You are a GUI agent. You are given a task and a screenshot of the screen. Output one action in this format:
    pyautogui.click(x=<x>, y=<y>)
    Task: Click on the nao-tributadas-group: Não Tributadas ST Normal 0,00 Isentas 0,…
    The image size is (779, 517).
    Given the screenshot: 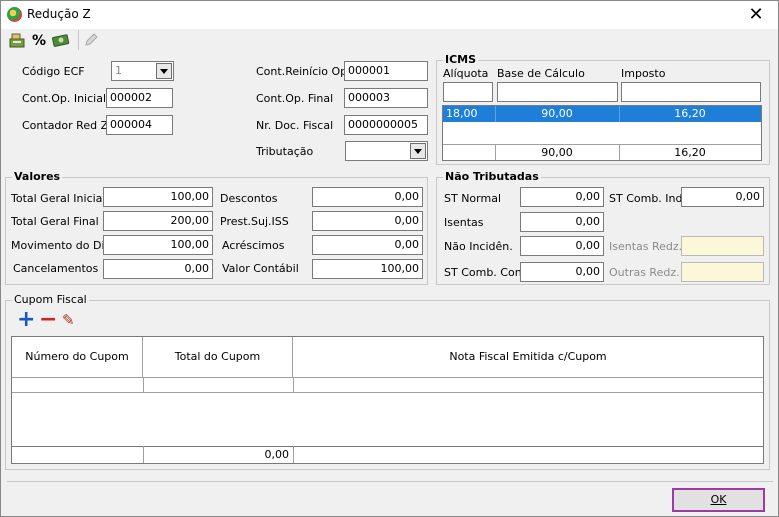 What is the action you would take?
    pyautogui.click(x=603, y=227)
    